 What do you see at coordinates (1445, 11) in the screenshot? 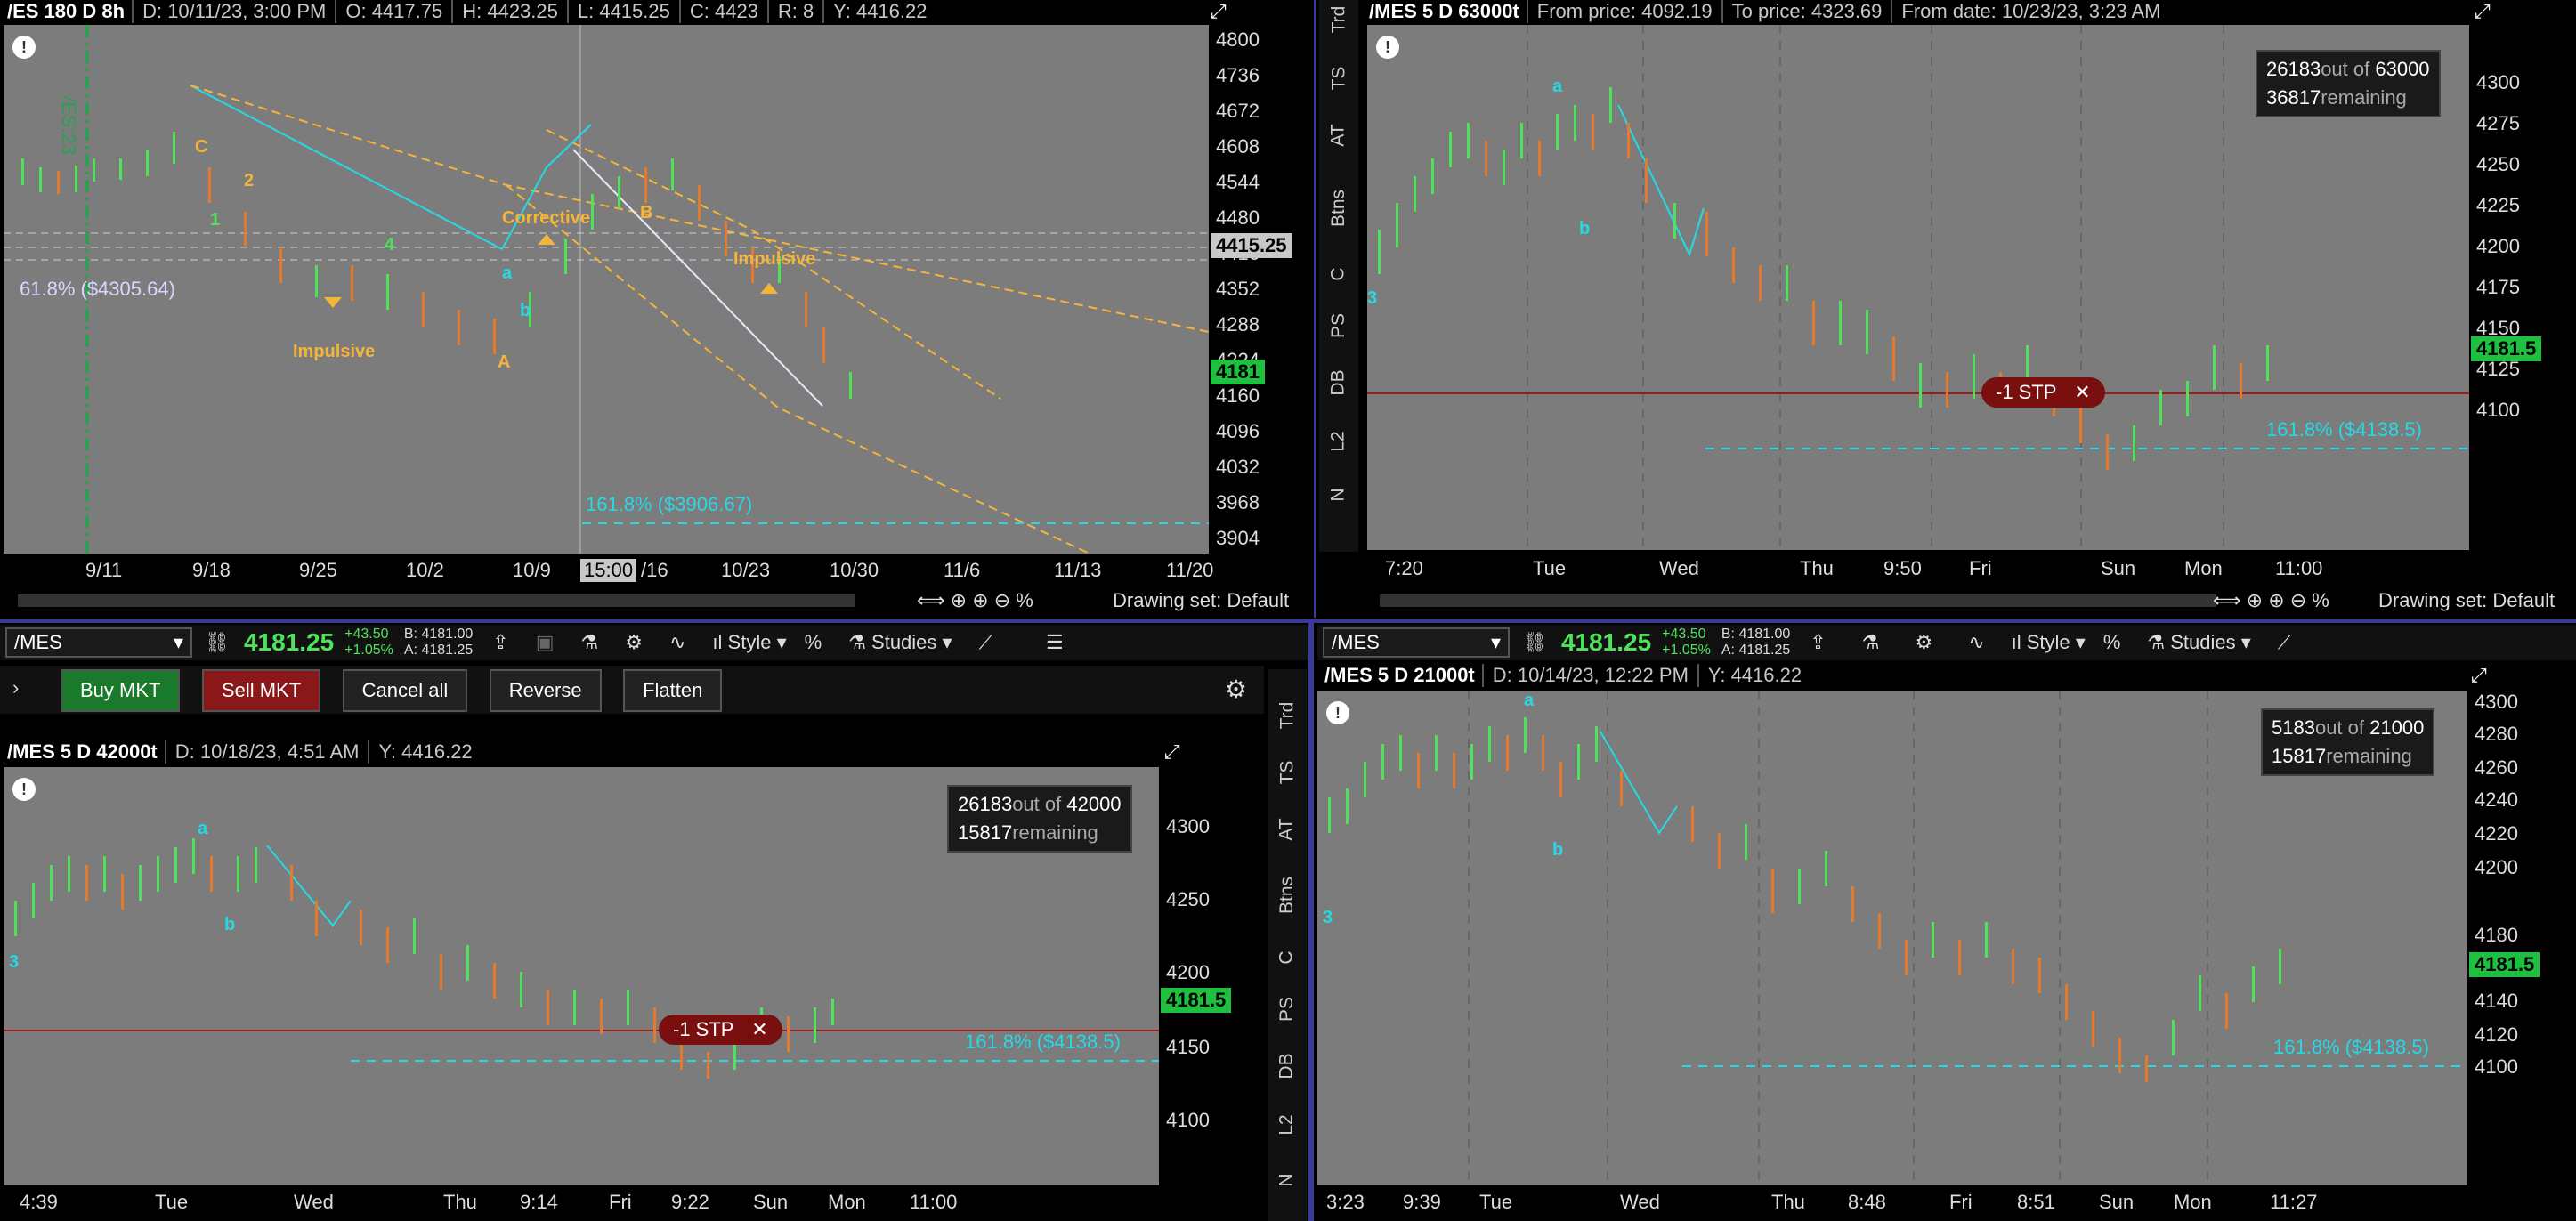
I see `chart-title: /MES 5 D 63000t` at bounding box center [1445, 11].